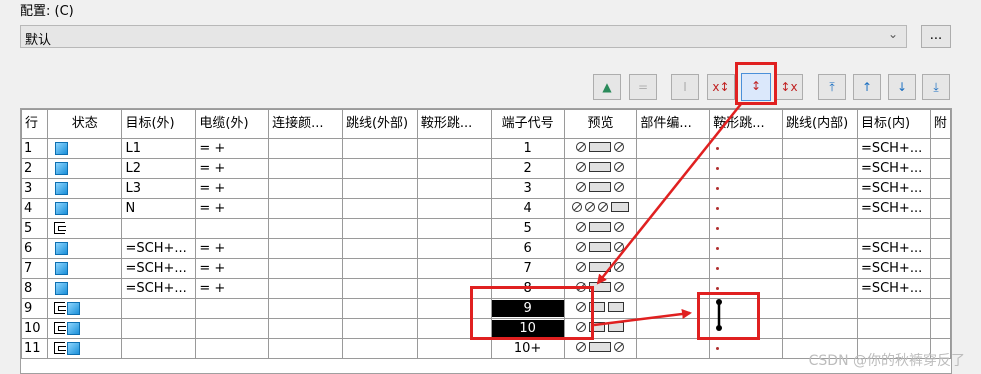  I want to click on watermark: CSDN @你的秋裤穿反了, so click(886, 361).